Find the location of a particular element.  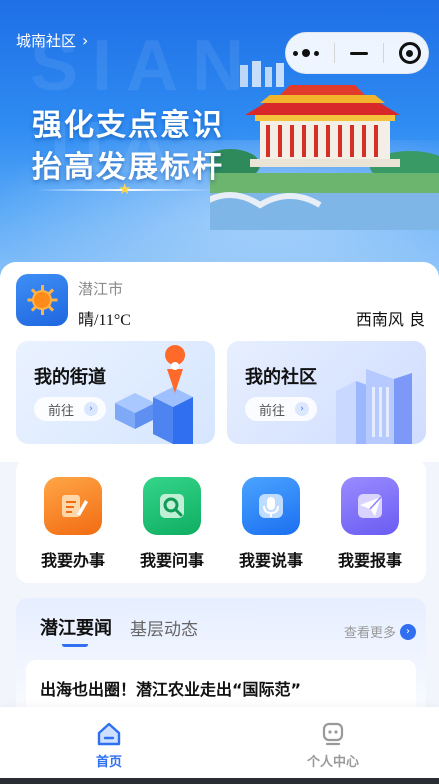

tab-qianjiang-news: 潜江要闻 is located at coordinates (76, 627).